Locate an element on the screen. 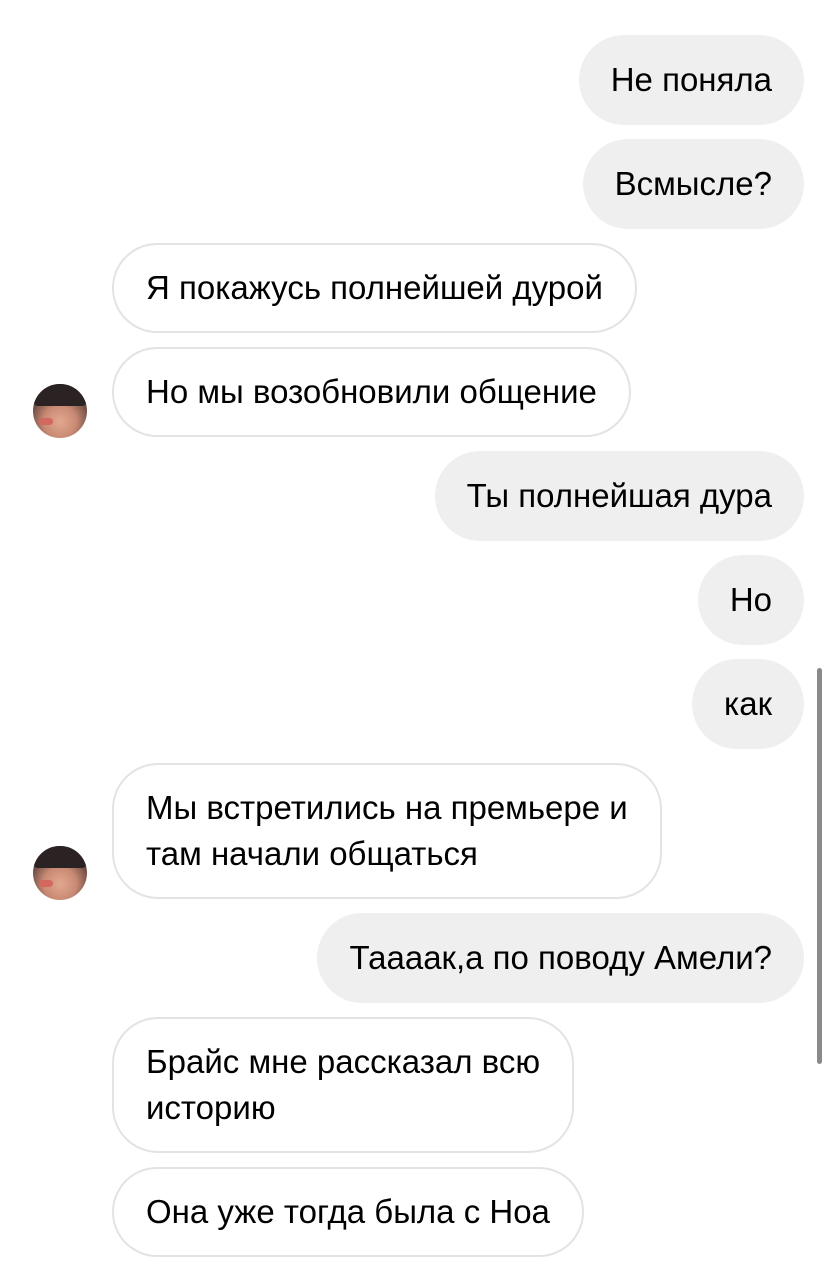 The image size is (828, 1262). incoming-message-bubble: Я покажусь полнейшей дурой is located at coordinates (374, 288).